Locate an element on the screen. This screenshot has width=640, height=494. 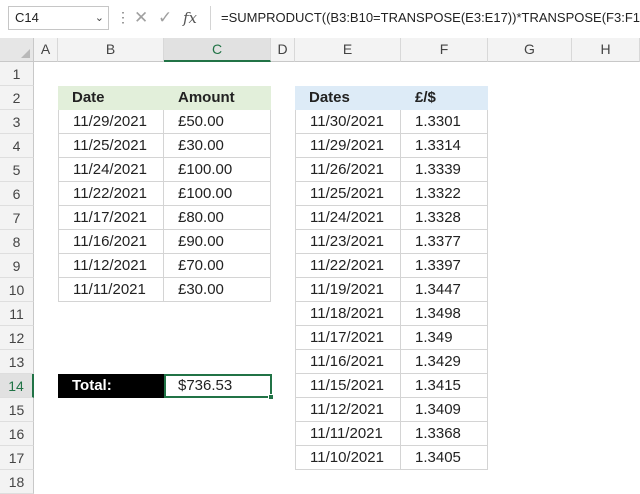
table2-header-dates: Dates is located at coordinates (348, 98).